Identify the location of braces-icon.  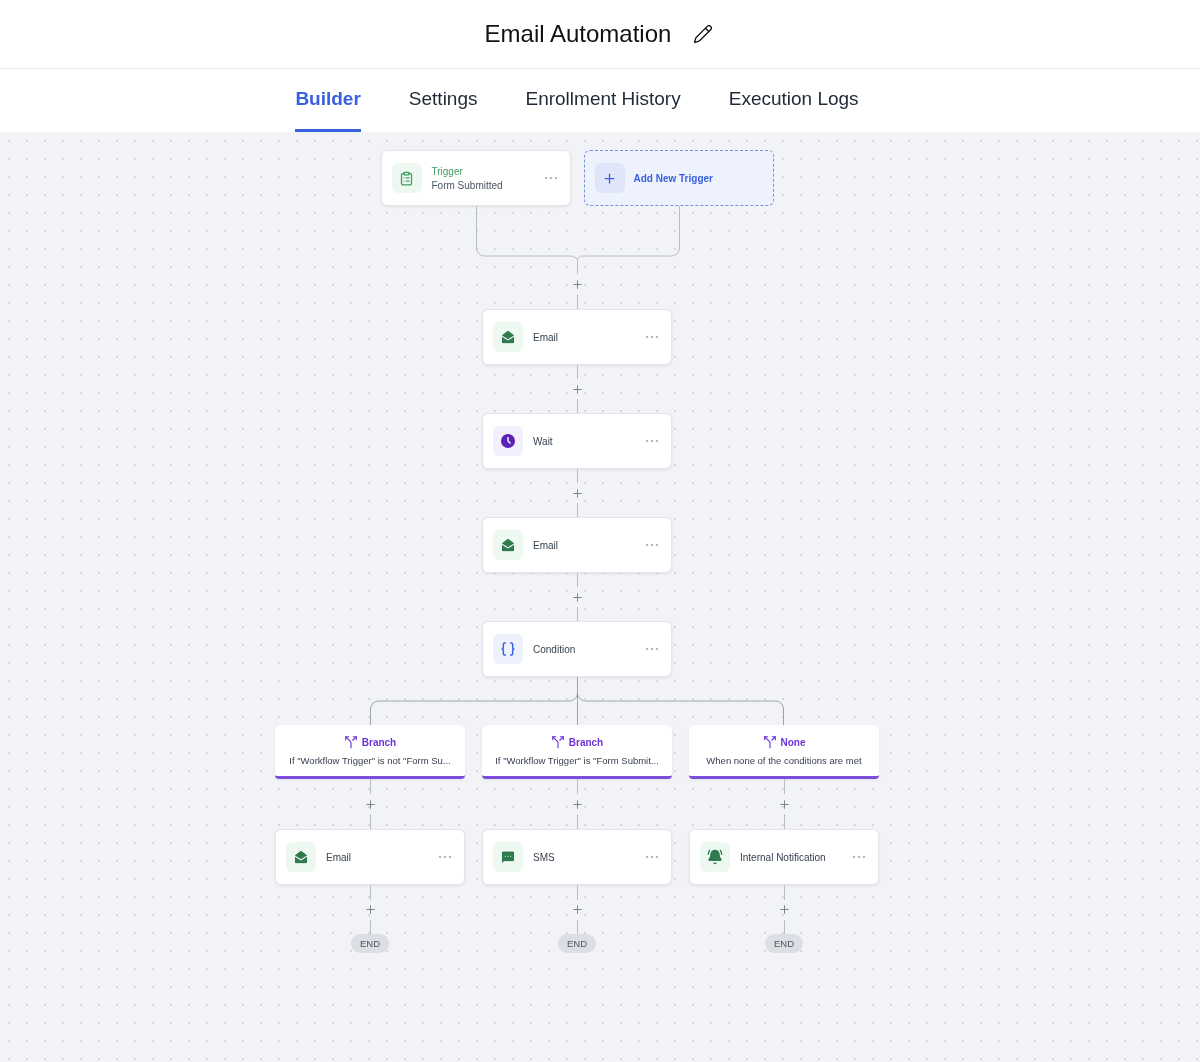
(508, 649).